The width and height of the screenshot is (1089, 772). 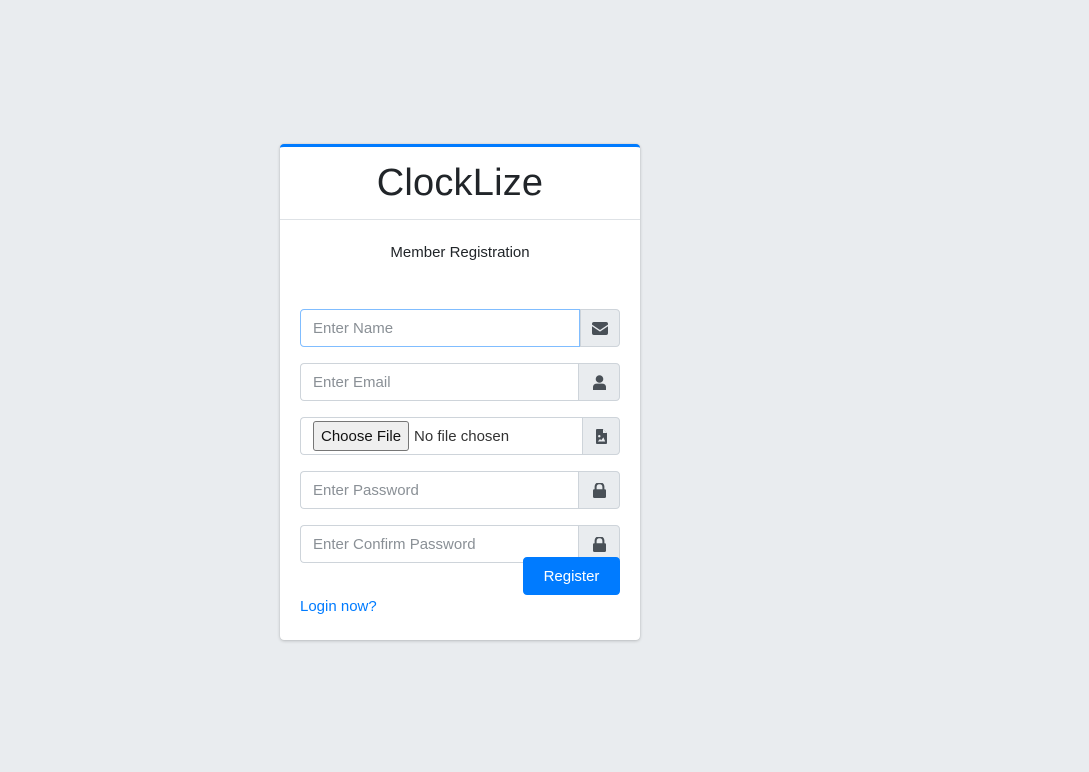 I want to click on file-image-icon, so click(x=601, y=436).